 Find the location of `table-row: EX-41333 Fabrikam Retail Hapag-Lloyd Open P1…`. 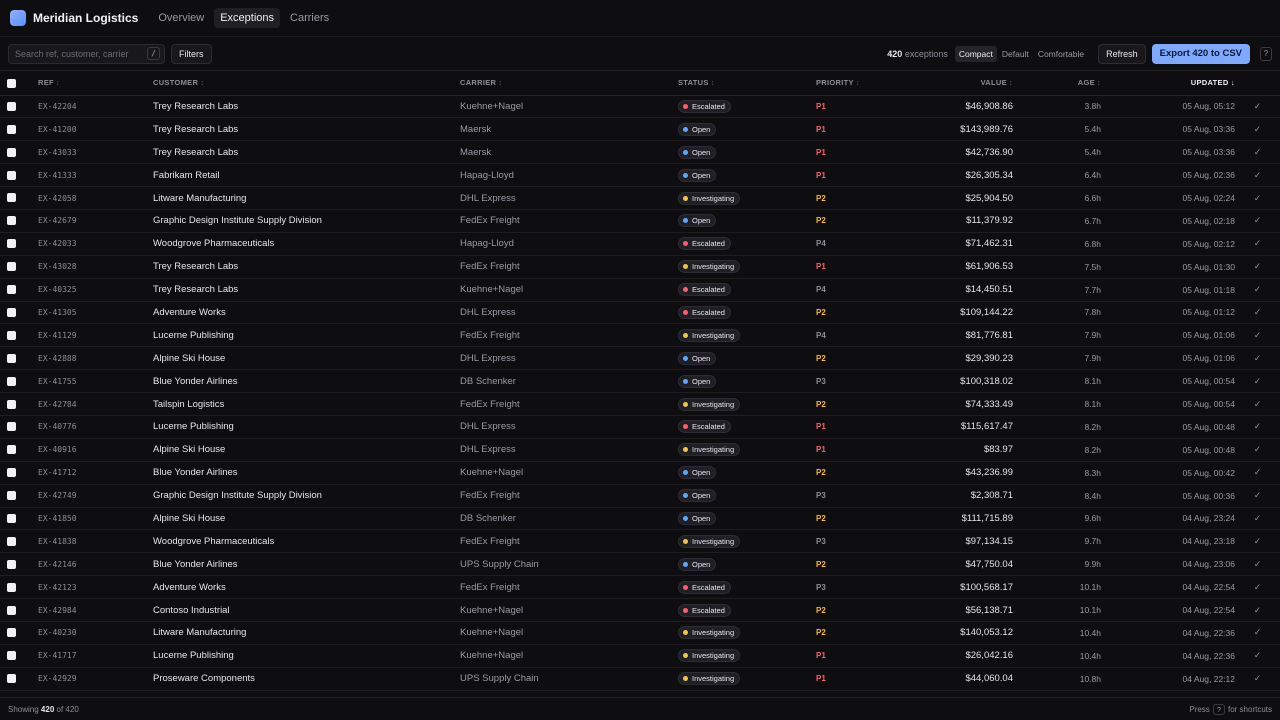

table-row: EX-41333 Fabrikam Retail Hapag-Lloyd Open P1… is located at coordinates (640, 175).